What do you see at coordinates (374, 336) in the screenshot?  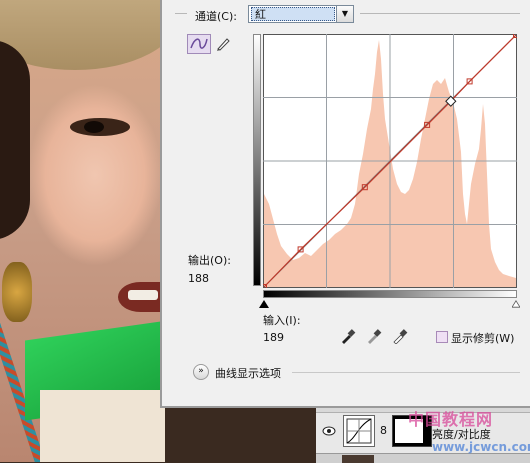 I see `gray-eyedropper-icon` at bounding box center [374, 336].